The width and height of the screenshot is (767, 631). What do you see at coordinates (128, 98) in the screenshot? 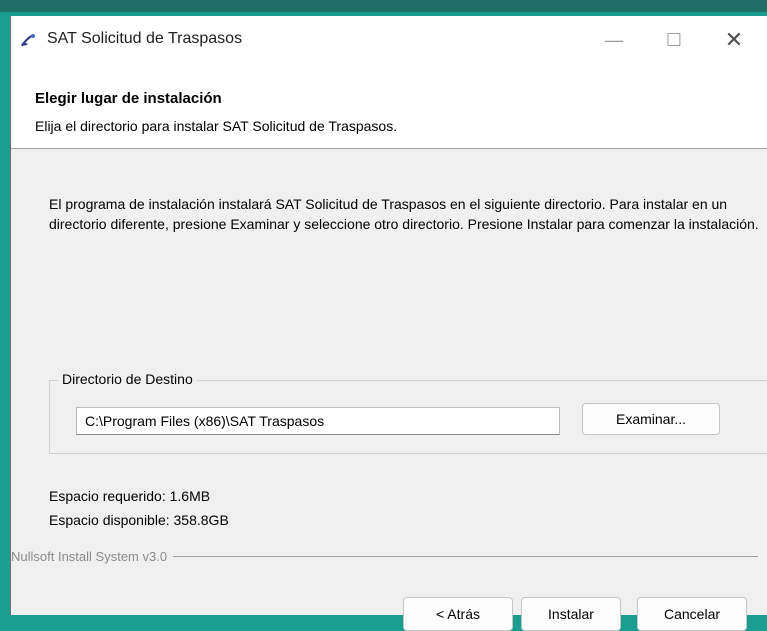
I see `page-title: Elegir lugar de instalación` at bounding box center [128, 98].